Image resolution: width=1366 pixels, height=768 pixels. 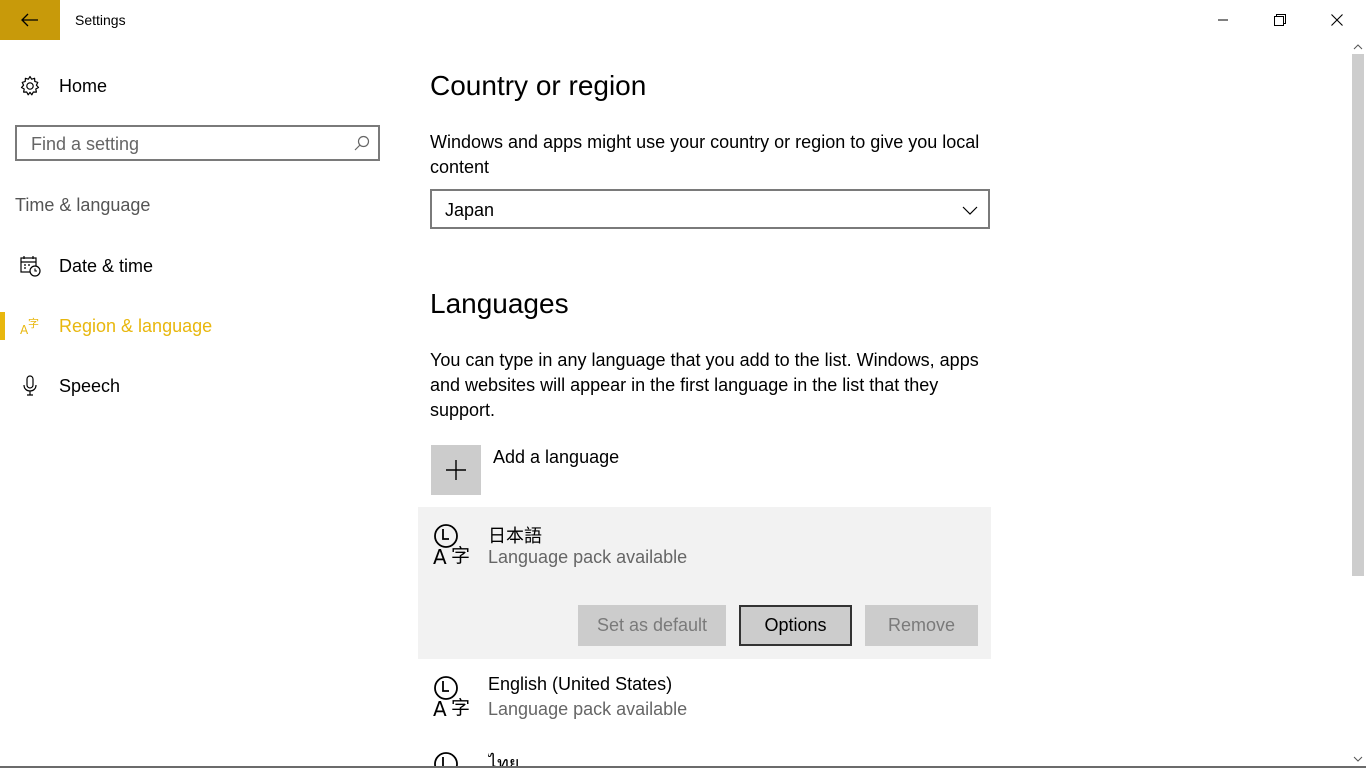 What do you see at coordinates (1358, 315) in the screenshot?
I see `scrollbar-thumb` at bounding box center [1358, 315].